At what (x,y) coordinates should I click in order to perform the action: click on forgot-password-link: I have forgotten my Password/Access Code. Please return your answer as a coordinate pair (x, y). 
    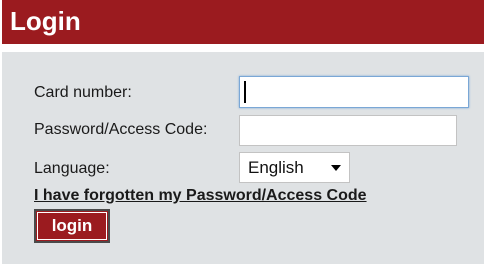
    Looking at the image, I should click on (200, 196).